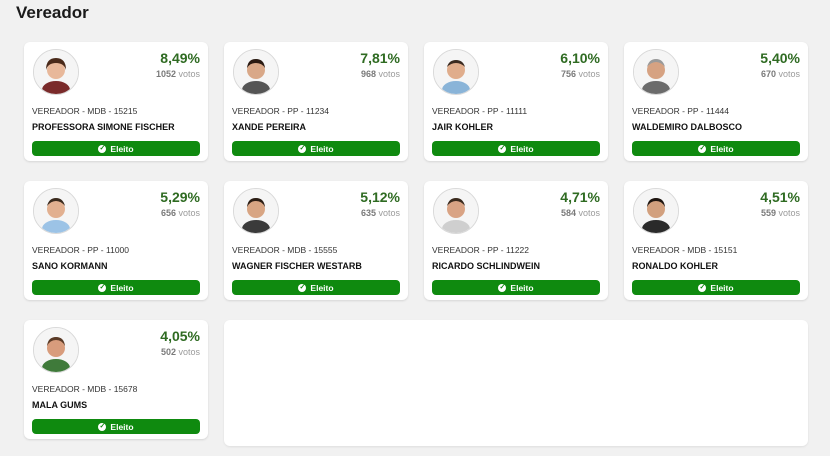 The width and height of the screenshot is (830, 456). I want to click on candidate-name: MALA GUMS, so click(60, 405).